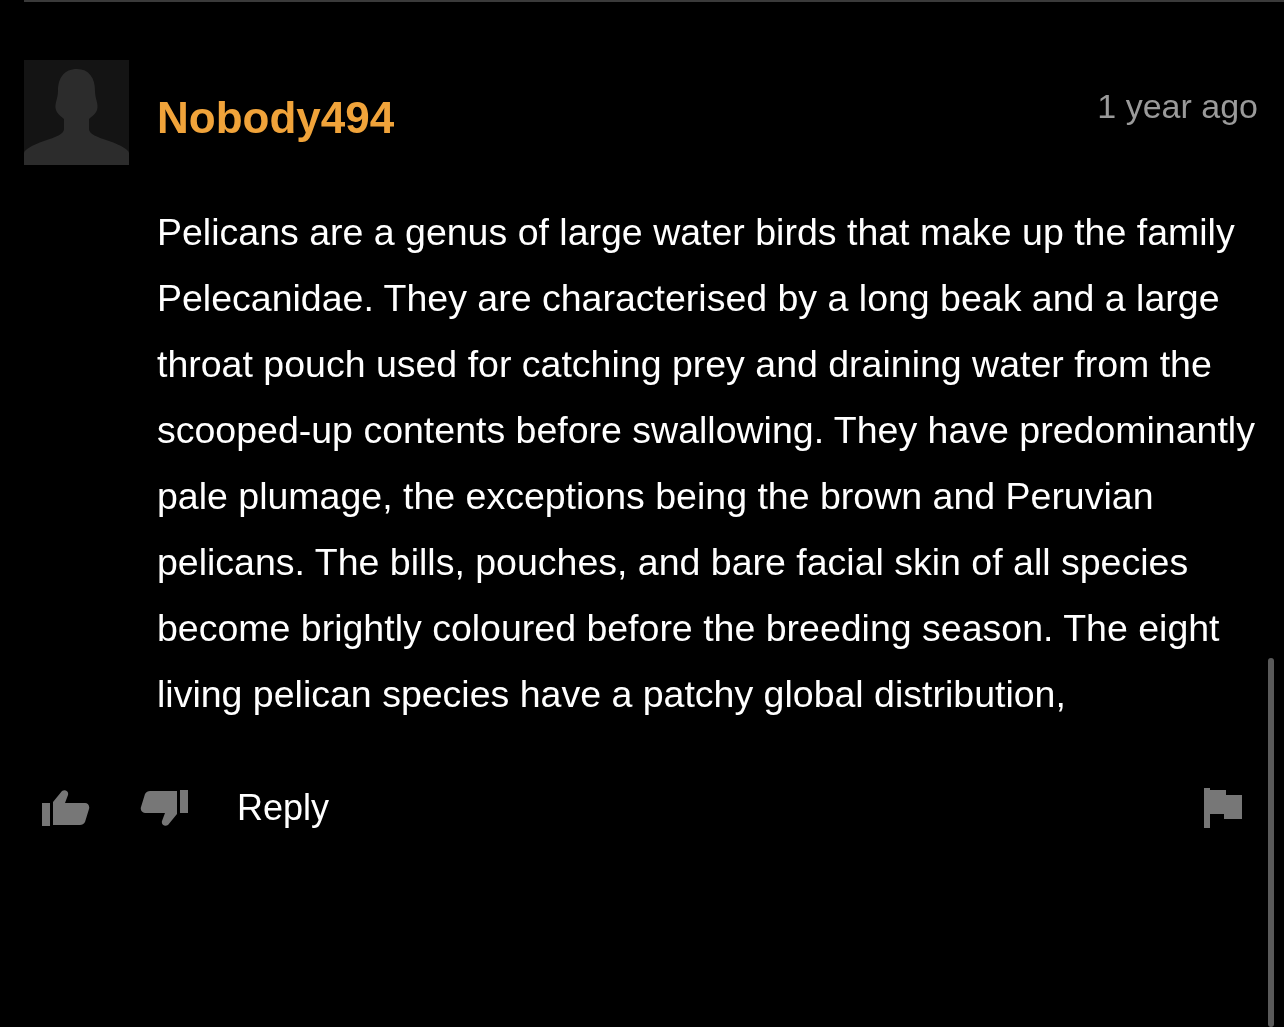  Describe the element at coordinates (276, 117) in the screenshot. I see `username: Nobody494` at that location.